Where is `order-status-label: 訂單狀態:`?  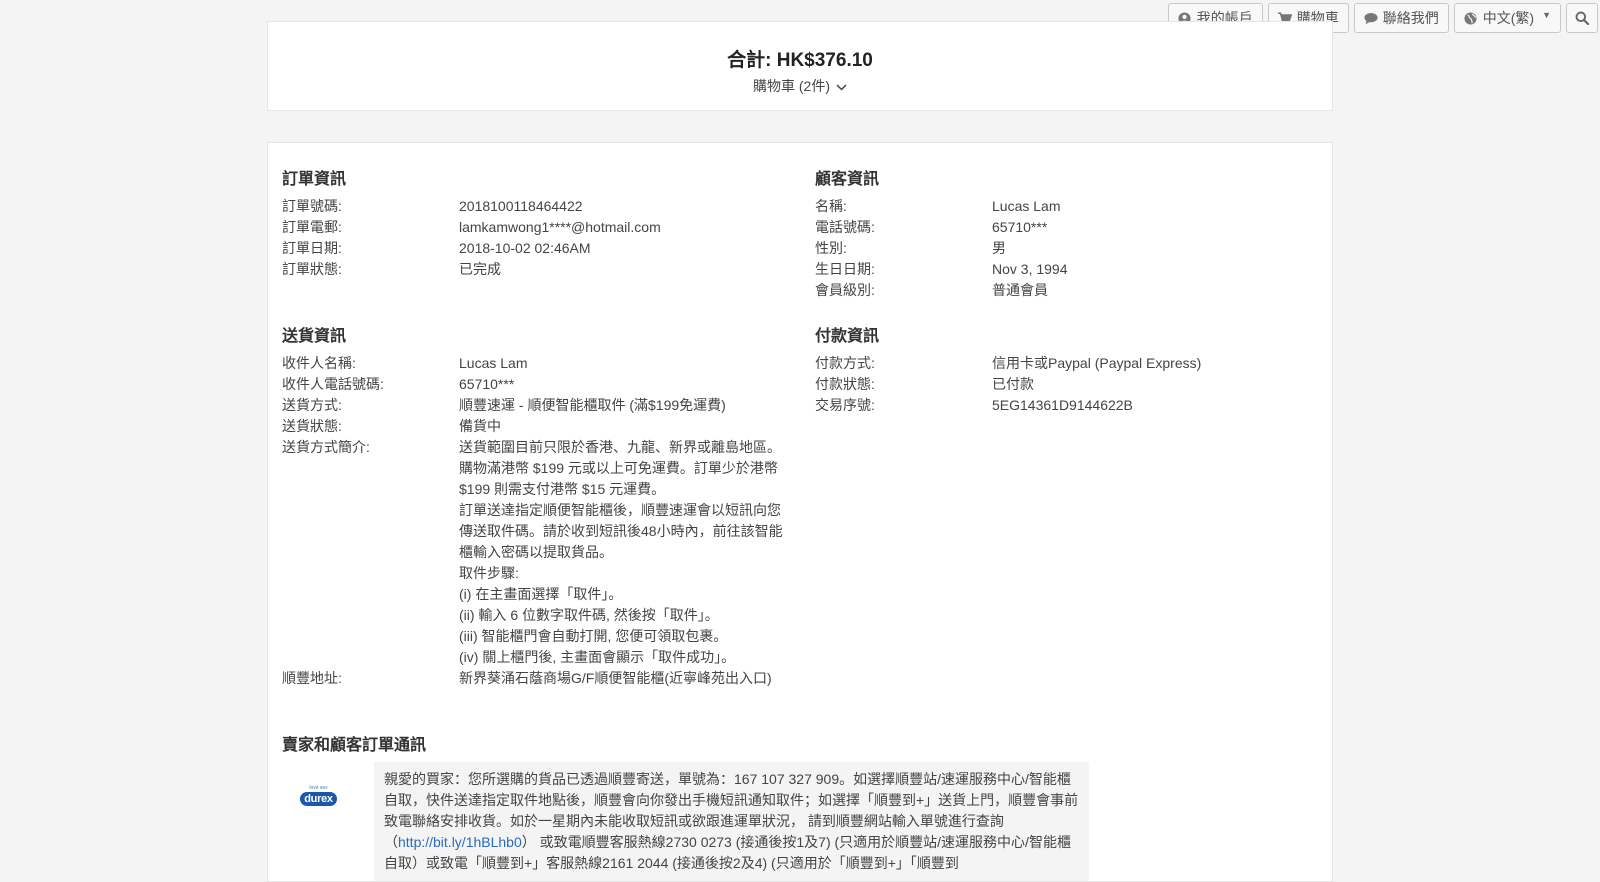 order-status-label: 訂單狀態: is located at coordinates (312, 269).